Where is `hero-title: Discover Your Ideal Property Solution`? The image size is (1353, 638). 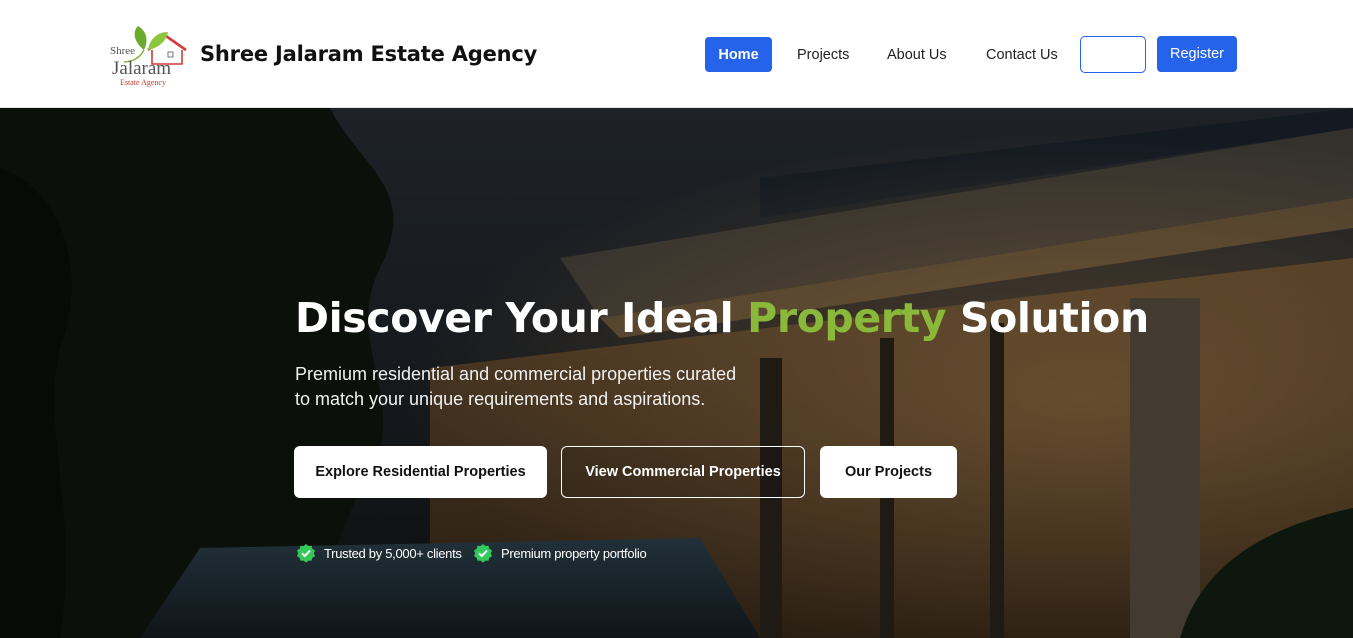
hero-title: Discover Your Ideal Property Solution is located at coordinates (722, 318).